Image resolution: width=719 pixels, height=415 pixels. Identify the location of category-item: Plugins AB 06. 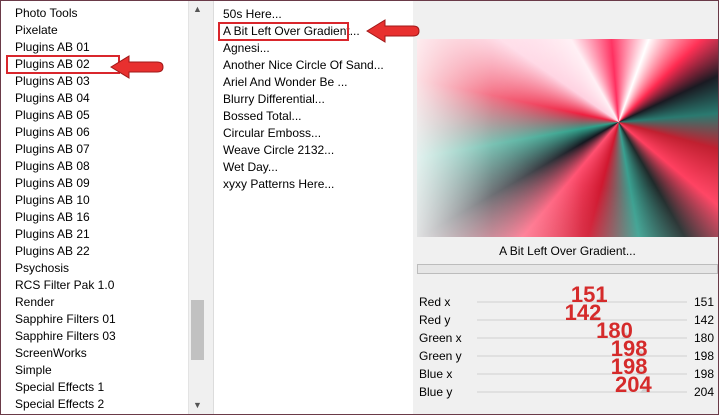
(102, 132).